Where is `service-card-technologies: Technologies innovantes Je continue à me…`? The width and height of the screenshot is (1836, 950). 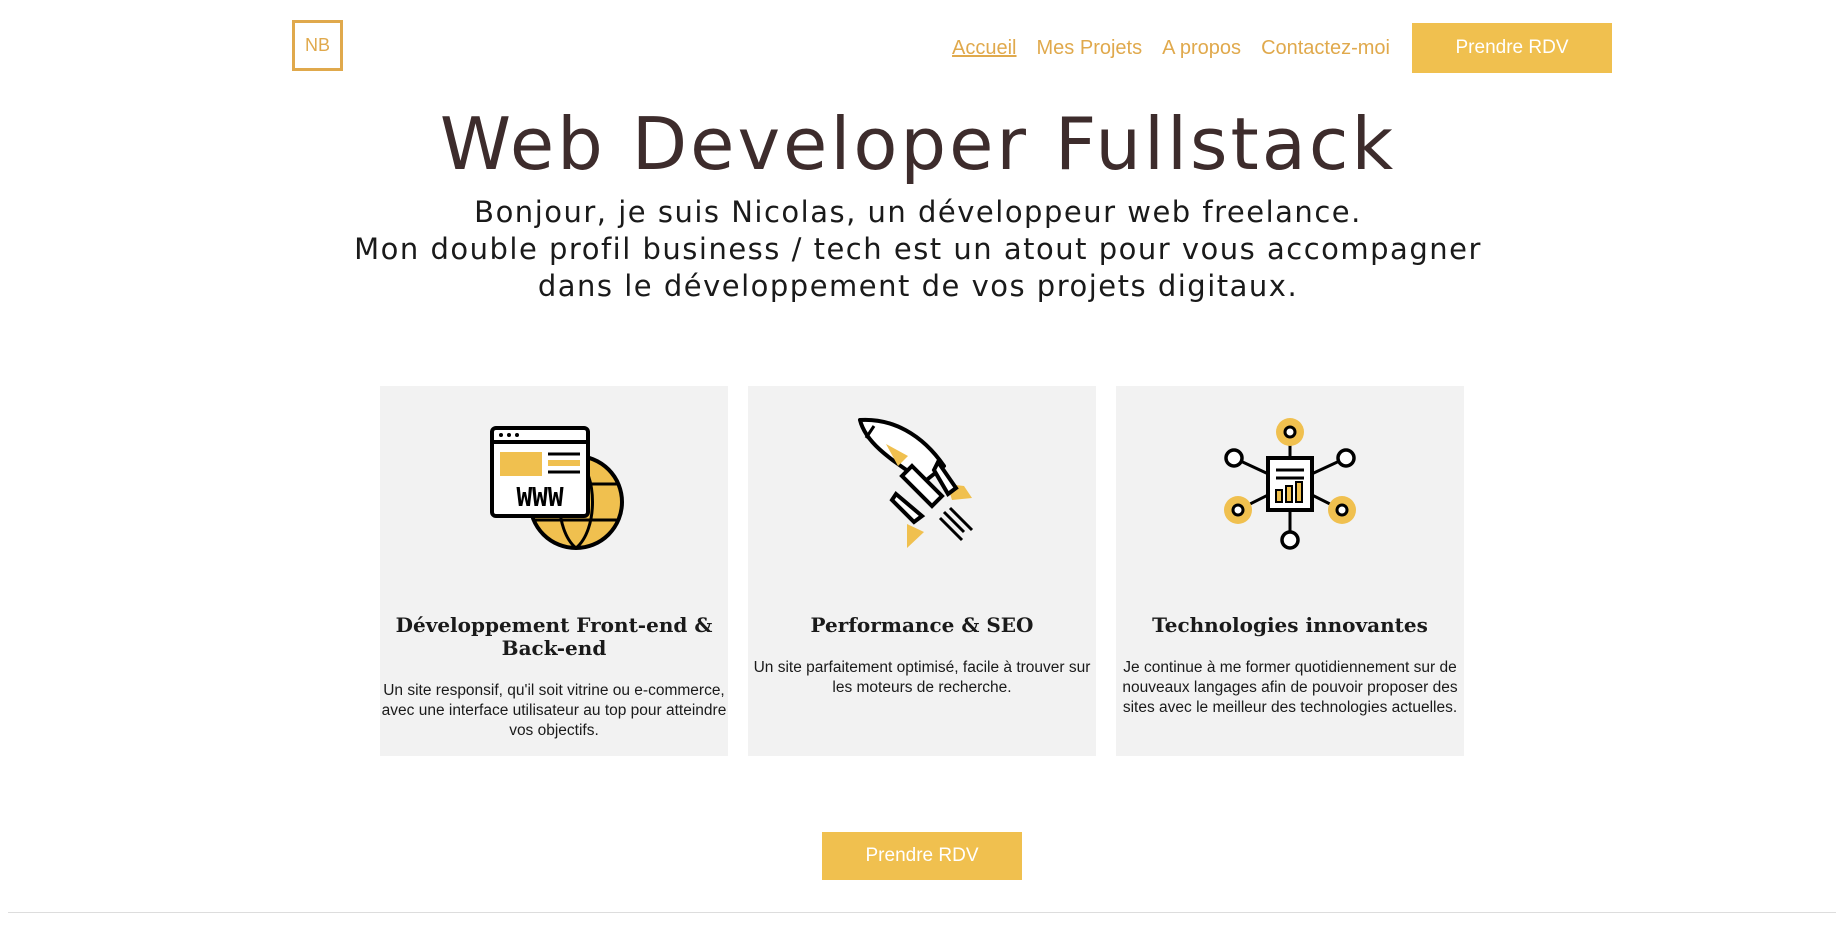
service-card-technologies: Technologies innovantes Je continue à me… is located at coordinates (1290, 571).